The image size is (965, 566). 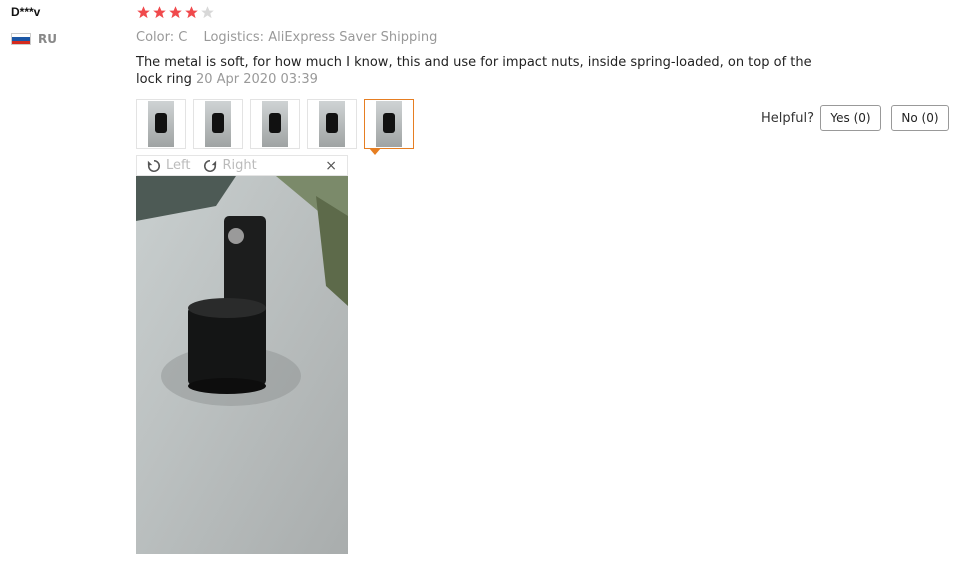 I want to click on country-code: RU, so click(x=47, y=39).